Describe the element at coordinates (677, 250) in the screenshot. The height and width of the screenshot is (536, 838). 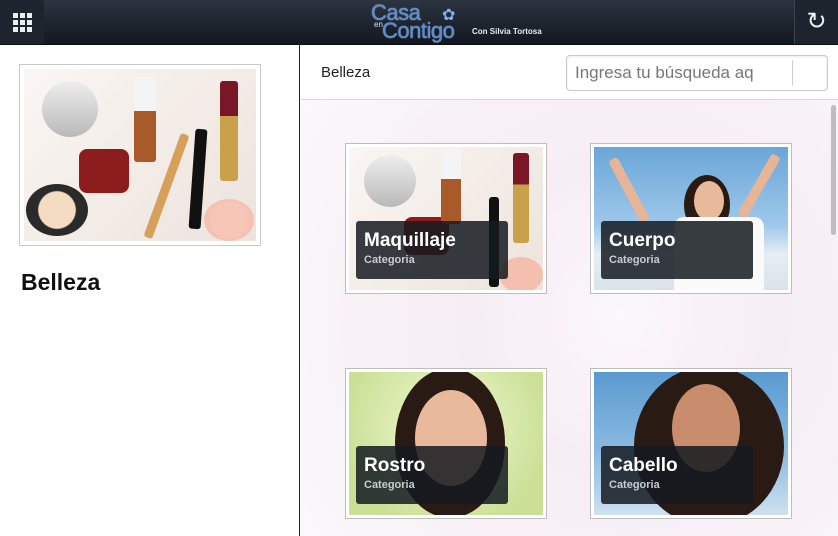
I see `tile-caption: Cuerpo Categoria` at that location.